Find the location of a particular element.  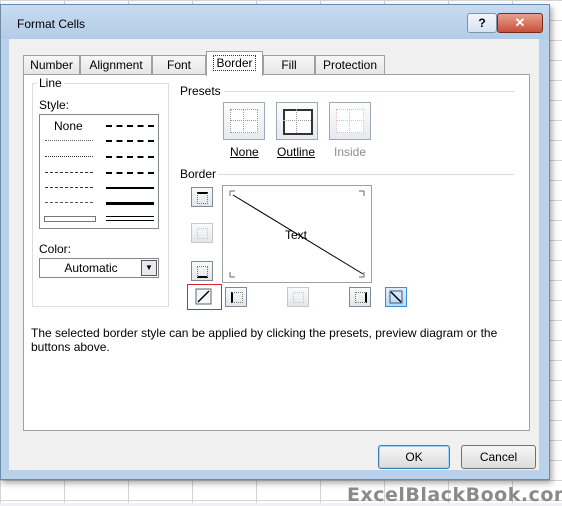

color-value: Automatic is located at coordinates (91, 268).